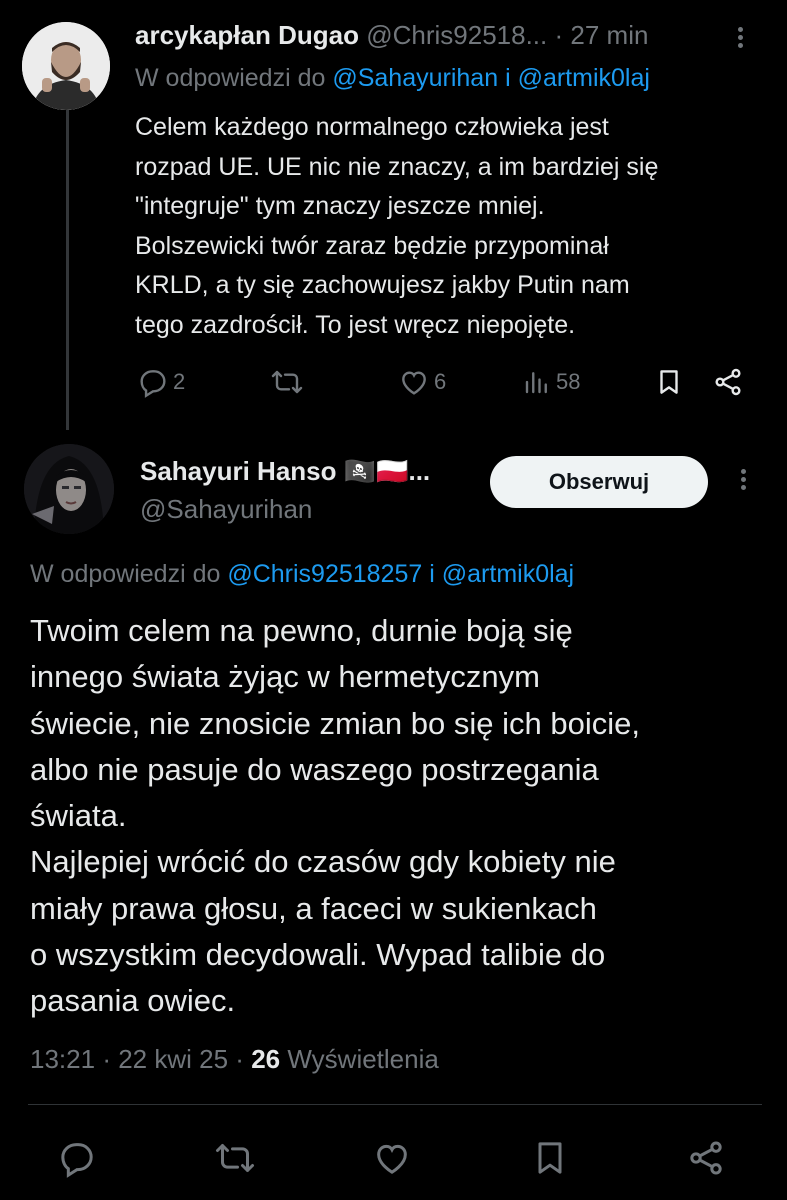 This screenshot has height=1200, width=787. I want to click on views-count: 58, so click(568, 381).